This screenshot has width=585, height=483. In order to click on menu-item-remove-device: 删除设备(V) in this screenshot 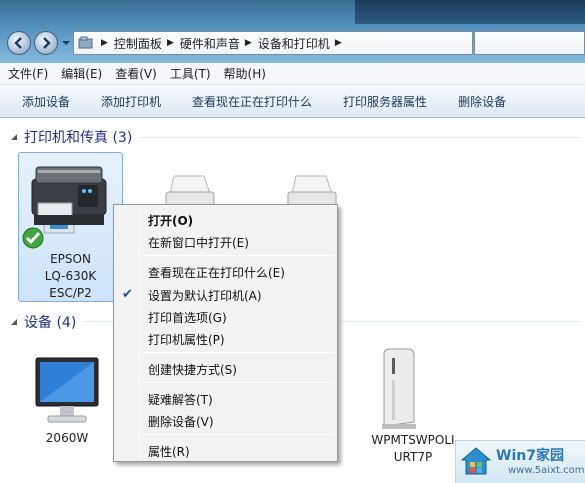, I will do `click(181, 421)`.